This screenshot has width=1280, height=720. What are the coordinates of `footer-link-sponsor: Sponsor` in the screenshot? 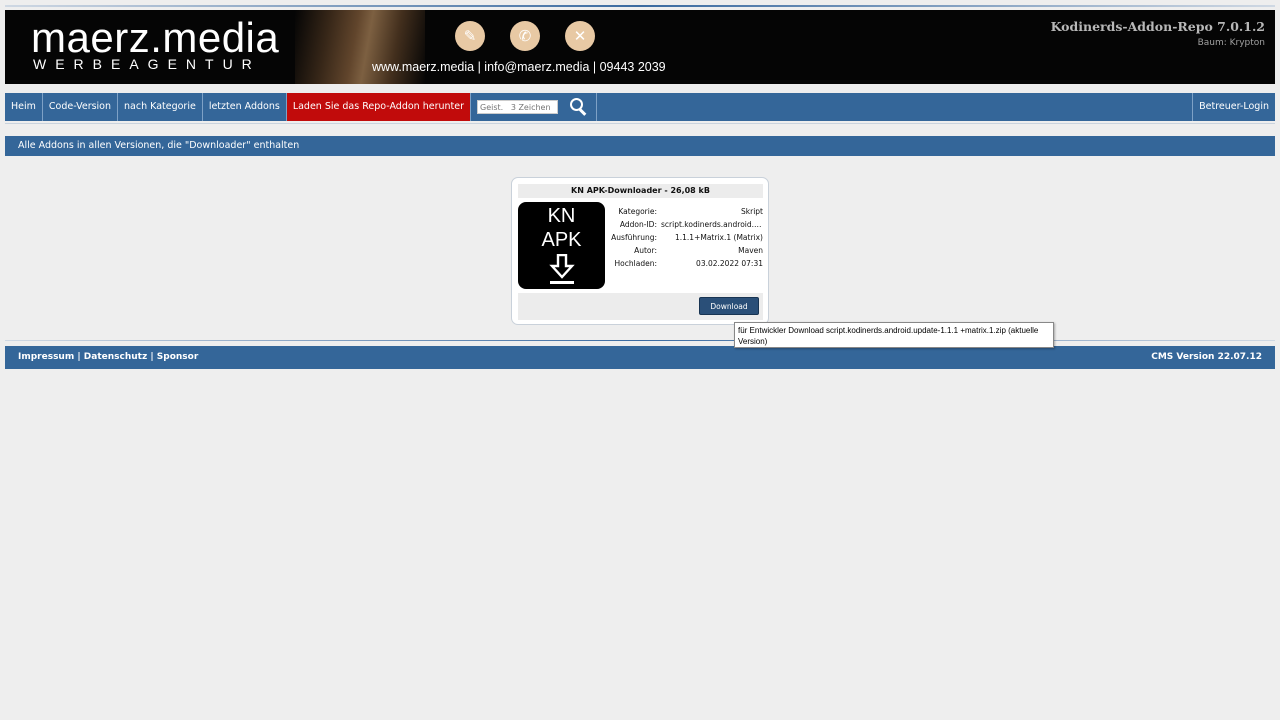 It's located at (178, 357).